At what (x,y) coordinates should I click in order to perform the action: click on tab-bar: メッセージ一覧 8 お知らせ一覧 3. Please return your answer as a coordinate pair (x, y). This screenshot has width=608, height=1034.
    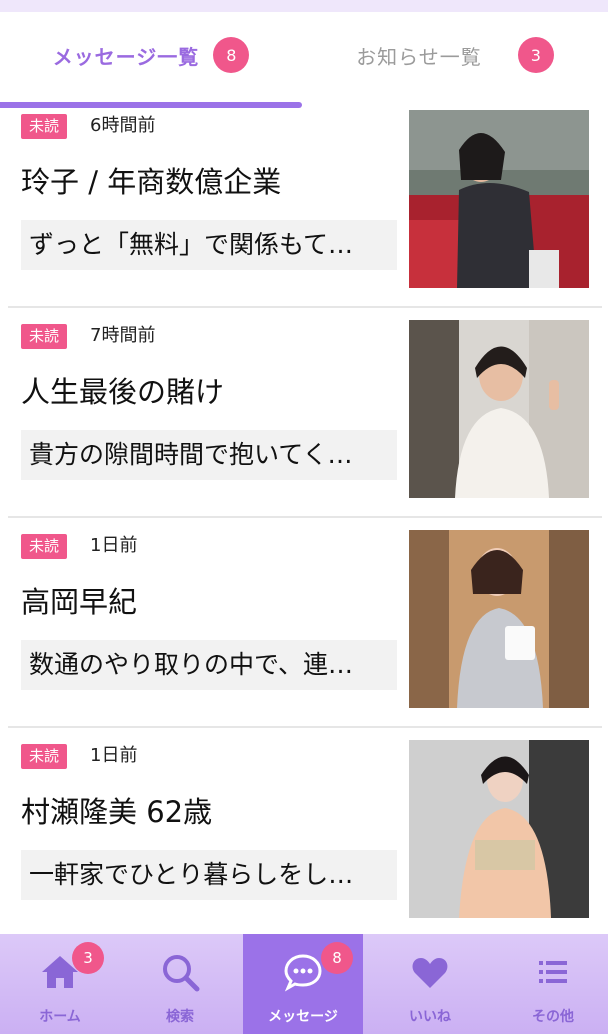
    Looking at the image, I should click on (304, 60).